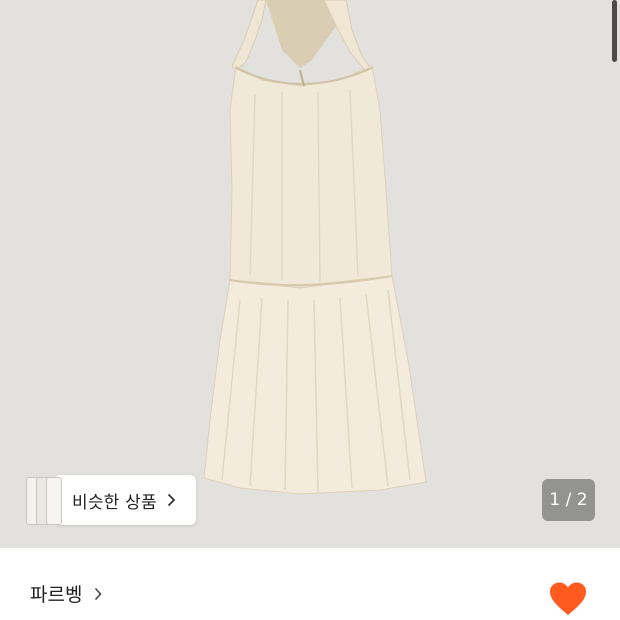  Describe the element at coordinates (43, 500) in the screenshot. I see `similar-products-thumbnails` at that location.